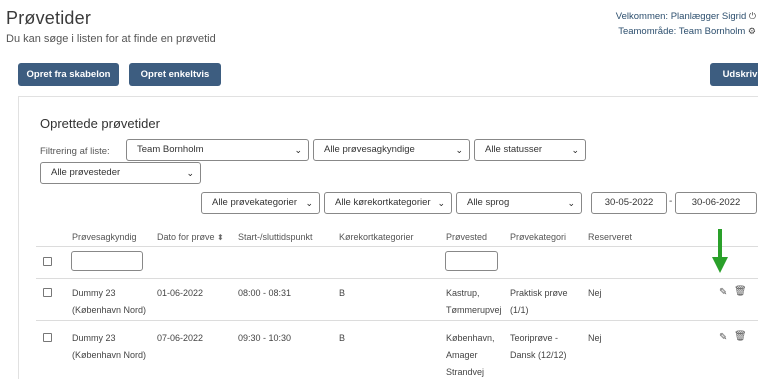  I want to click on examiner-search-input, so click(107, 261).